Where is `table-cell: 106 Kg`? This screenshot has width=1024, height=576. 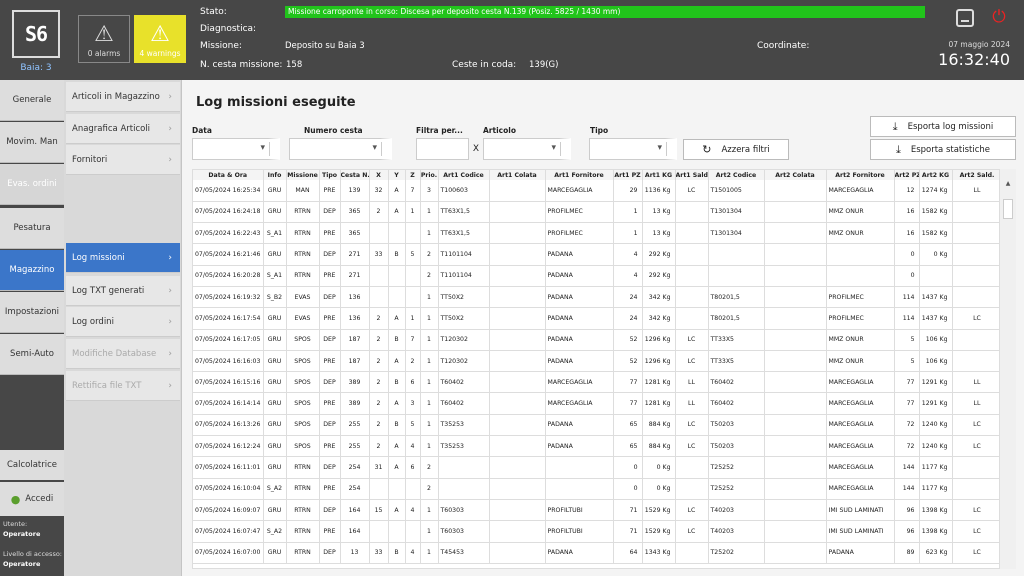 table-cell: 106 Kg is located at coordinates (936, 340).